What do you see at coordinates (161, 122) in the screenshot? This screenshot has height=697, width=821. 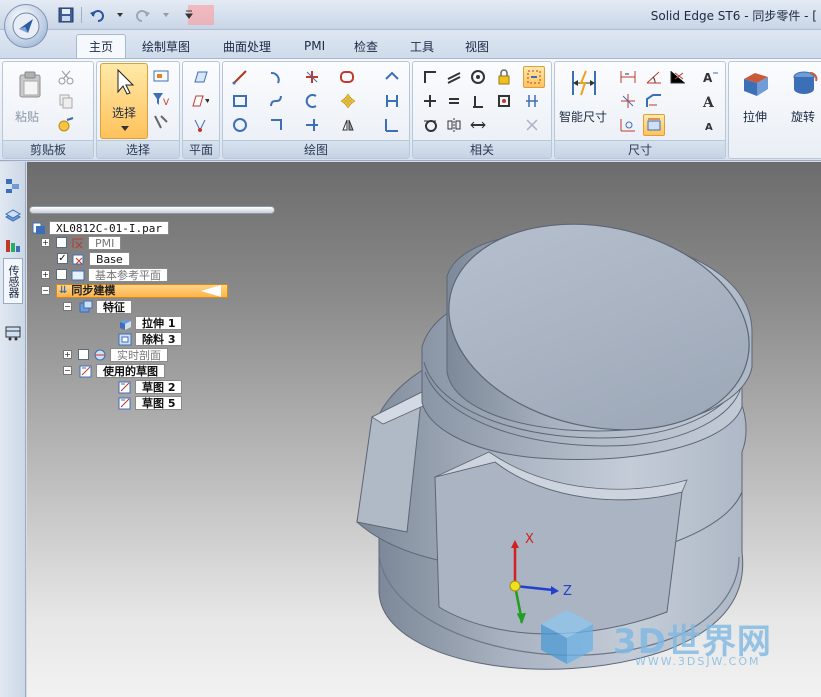 I see `select-tools-icon` at bounding box center [161, 122].